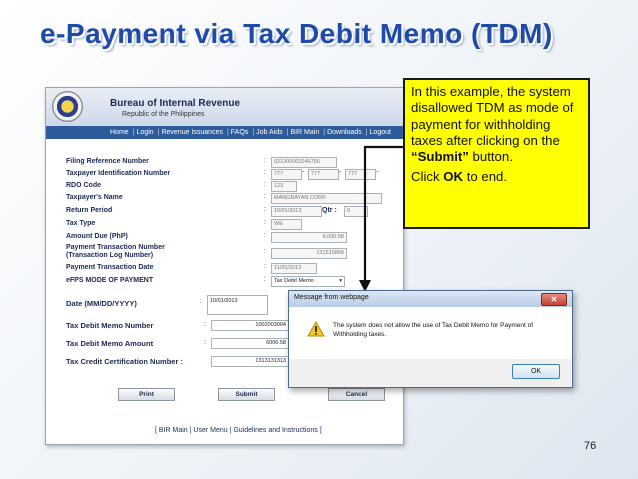 The width and height of the screenshot is (638, 479). Describe the element at coordinates (430, 299) in the screenshot. I see `dialog-titlebar: Message from webpage ✕` at that location.